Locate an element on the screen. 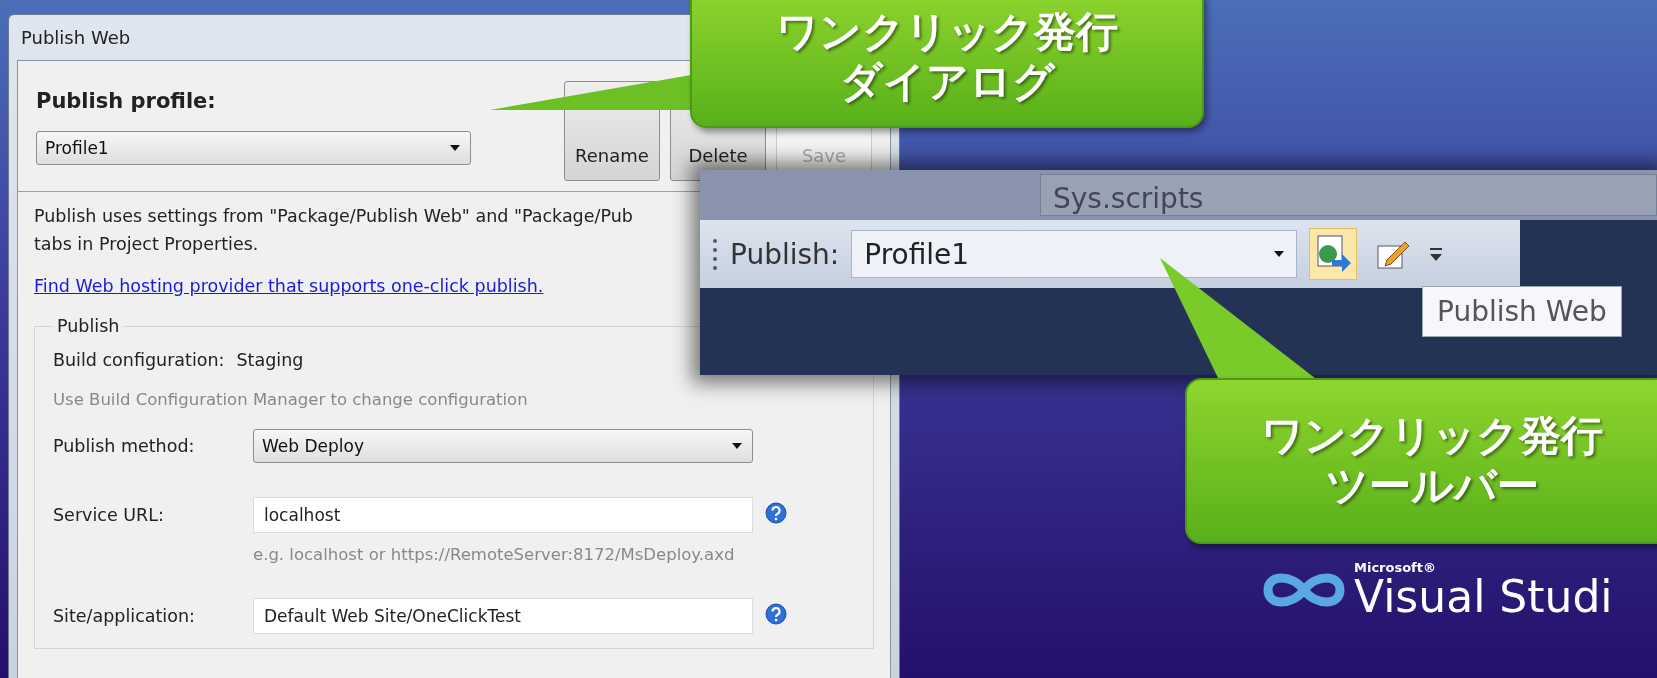 This screenshot has height=678, width=1657. info-text: Publish uses settings from "Package/Publish Web" and "Package/Pub is located at coordinates (333, 216).